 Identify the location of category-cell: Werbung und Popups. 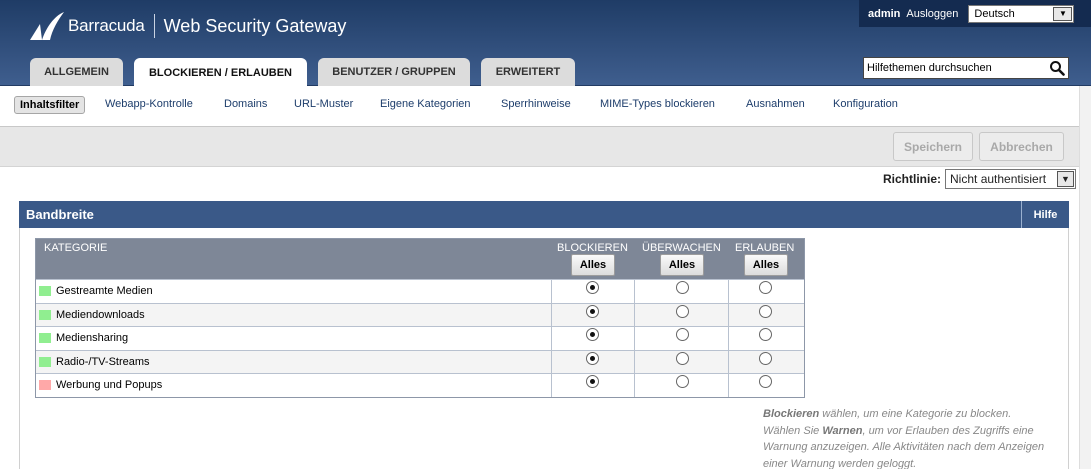
(100, 385).